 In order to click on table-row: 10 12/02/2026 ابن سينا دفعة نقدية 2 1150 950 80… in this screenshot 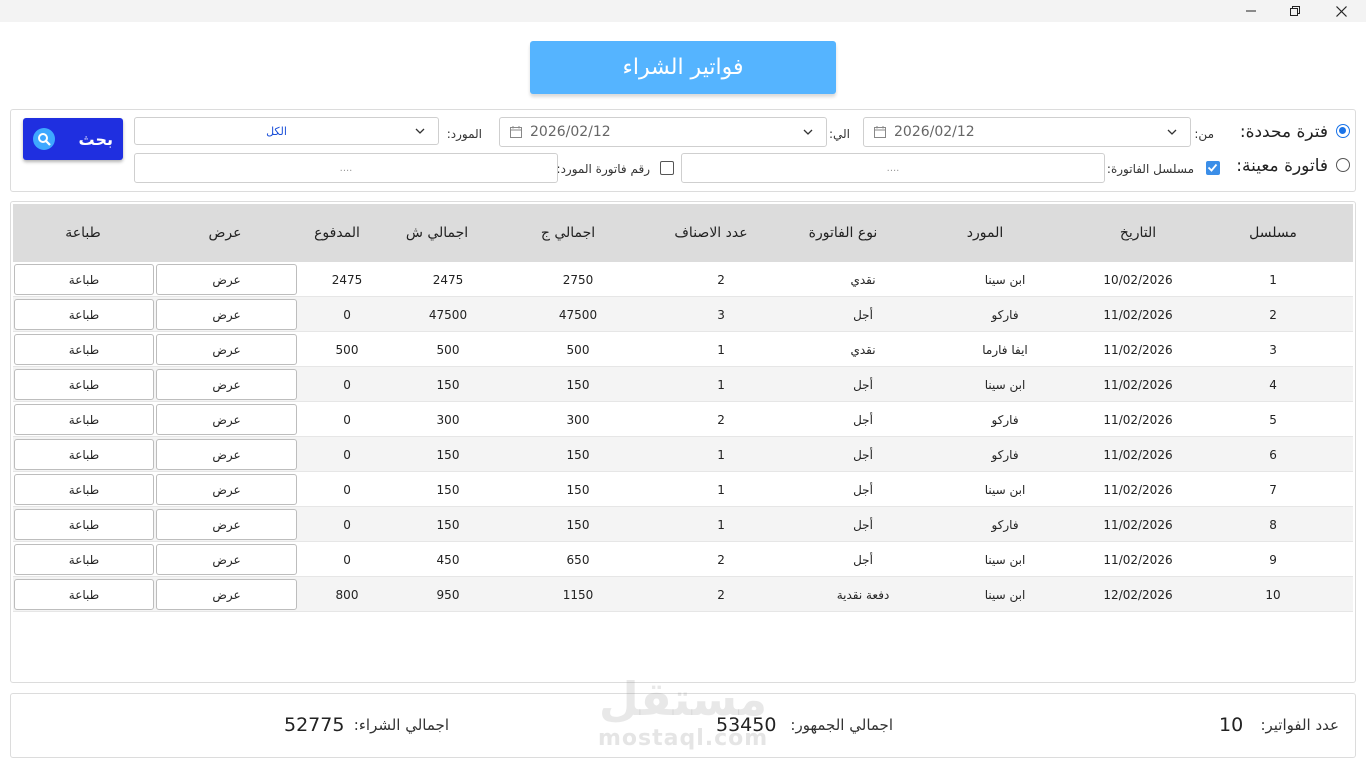, I will do `click(683, 594)`.